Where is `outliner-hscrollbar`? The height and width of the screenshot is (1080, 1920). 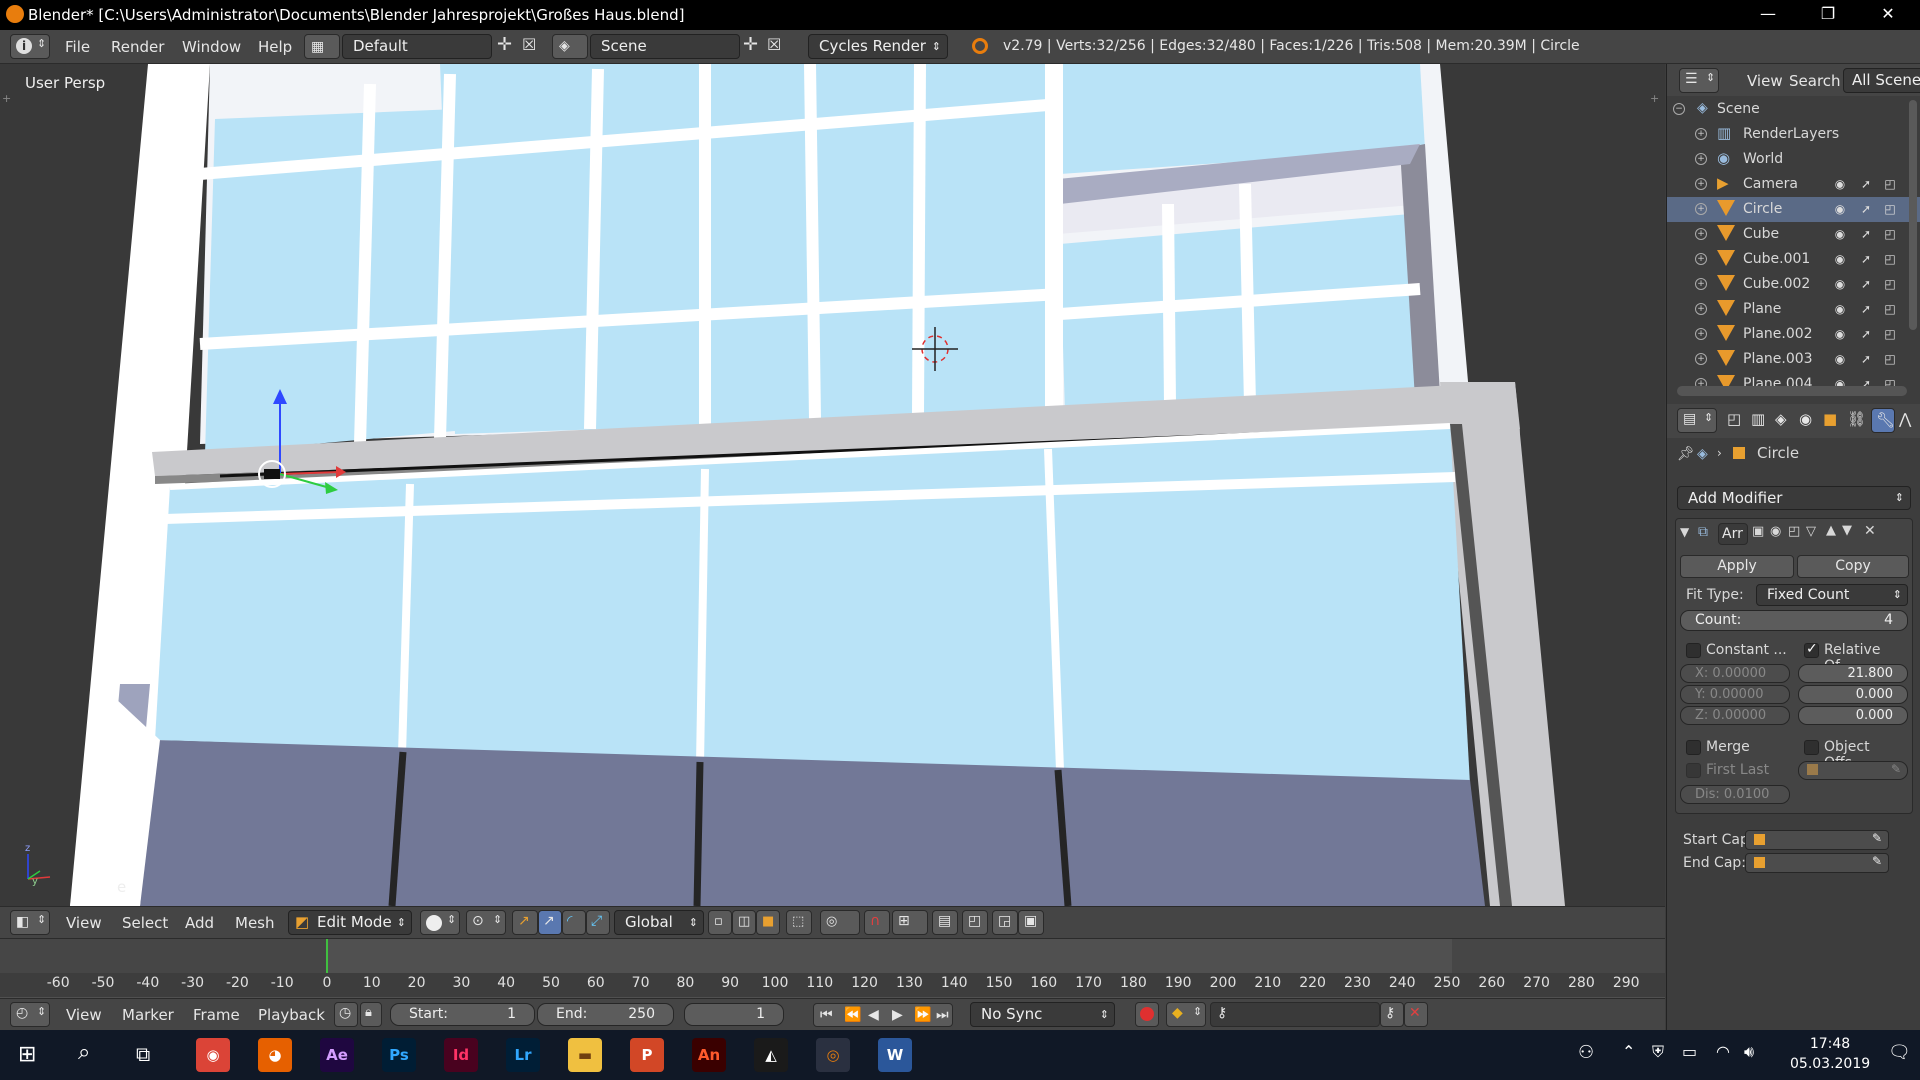 outliner-hscrollbar is located at coordinates (1792, 391).